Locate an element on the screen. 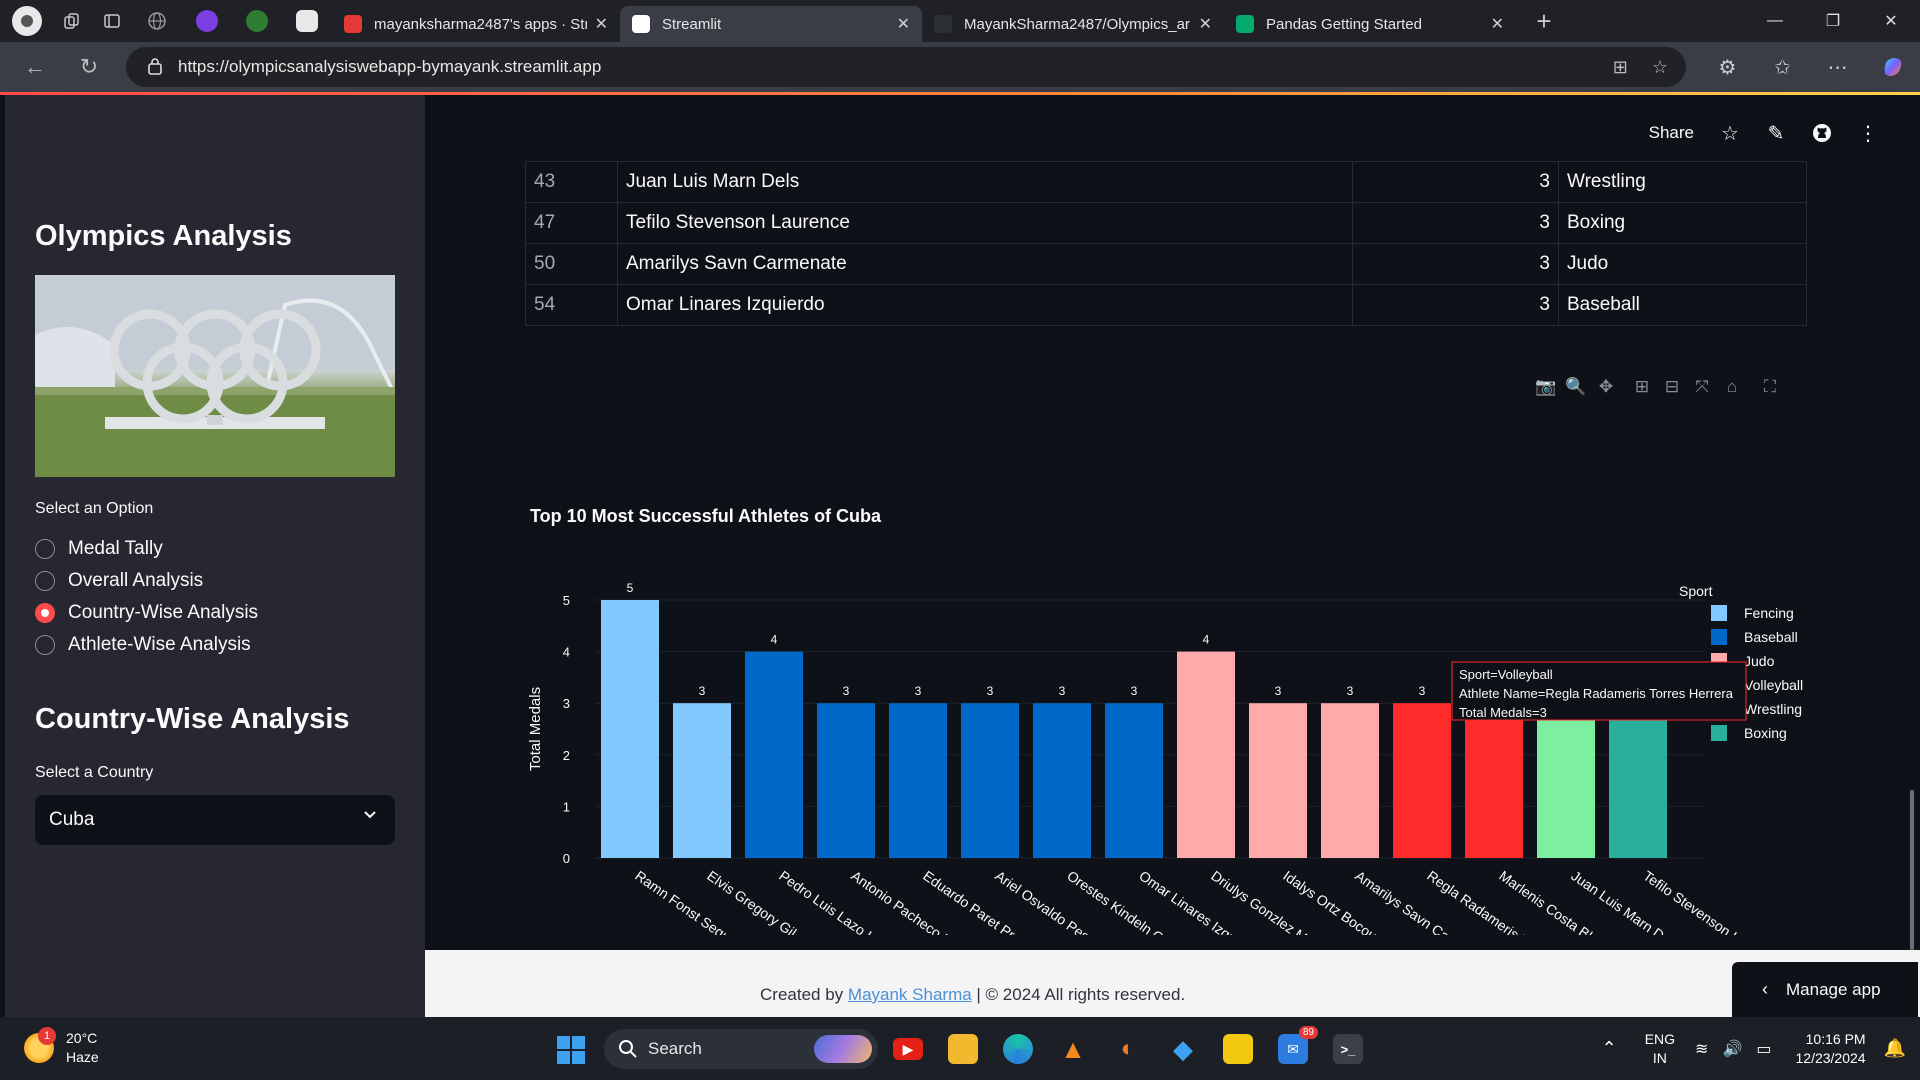 Image resolution: width=1920 pixels, height=1080 pixels. apps-icon: ⊞ is located at coordinates (1620, 67).